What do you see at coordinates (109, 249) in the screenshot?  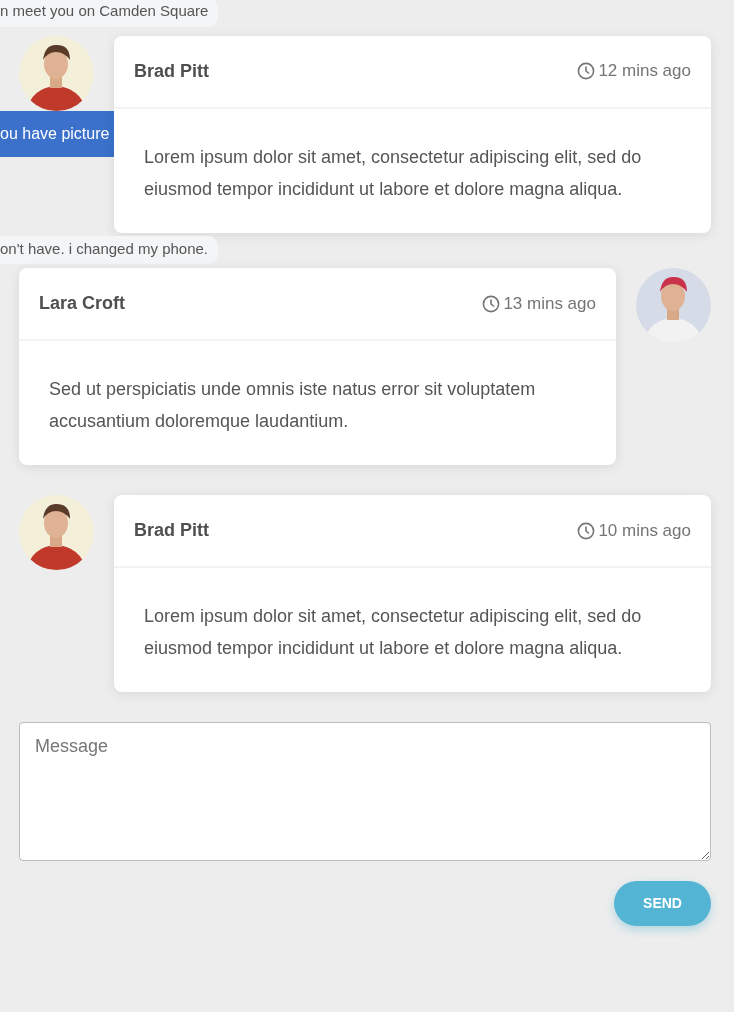 I see `message-bubble: on't have. i changed my phone.` at bounding box center [109, 249].